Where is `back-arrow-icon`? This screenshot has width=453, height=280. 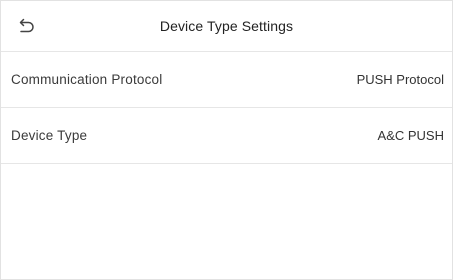
back-arrow-icon is located at coordinates (26, 25).